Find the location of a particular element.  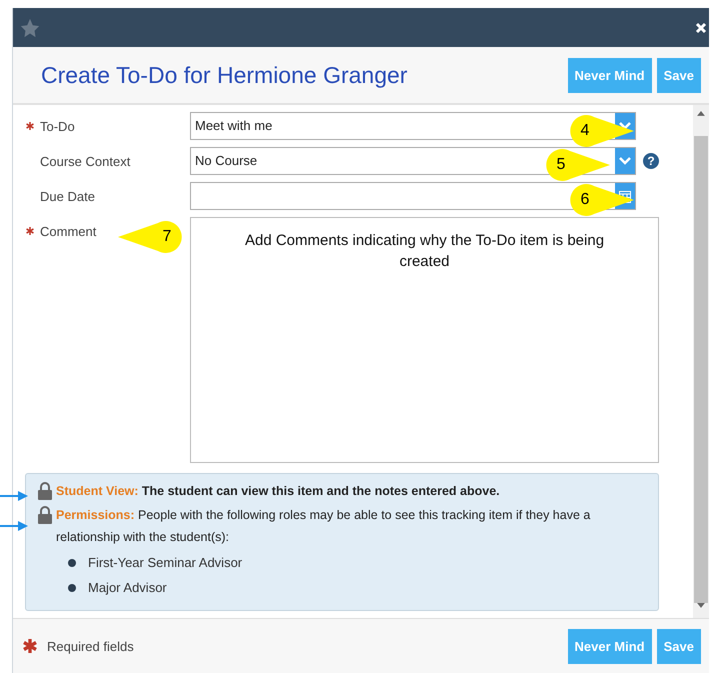

help-icon: ? is located at coordinates (651, 161).